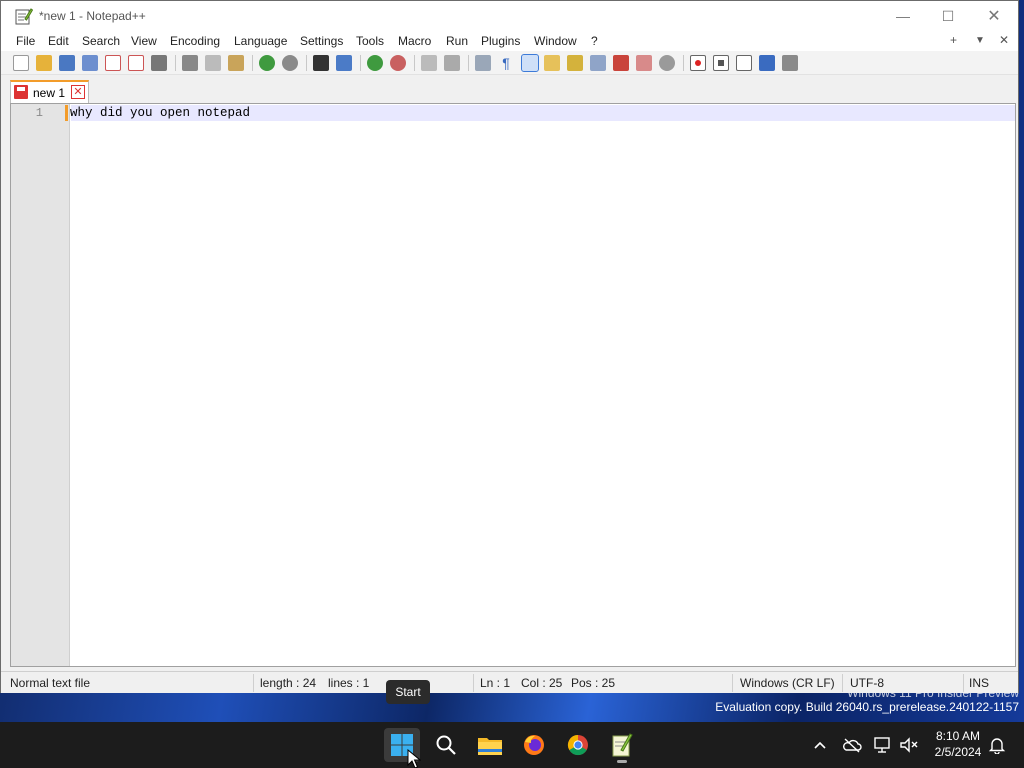 The height and width of the screenshot is (768, 1024). Describe the element at coordinates (483, 63) in the screenshot. I see `word-wrap-icon` at that location.